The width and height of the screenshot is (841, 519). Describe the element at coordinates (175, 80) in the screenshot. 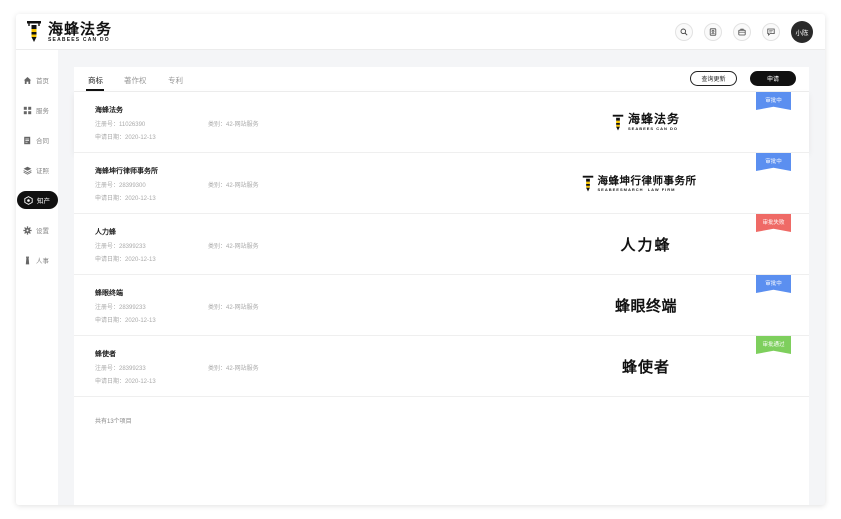

I see `tab-patent: 专利` at that location.